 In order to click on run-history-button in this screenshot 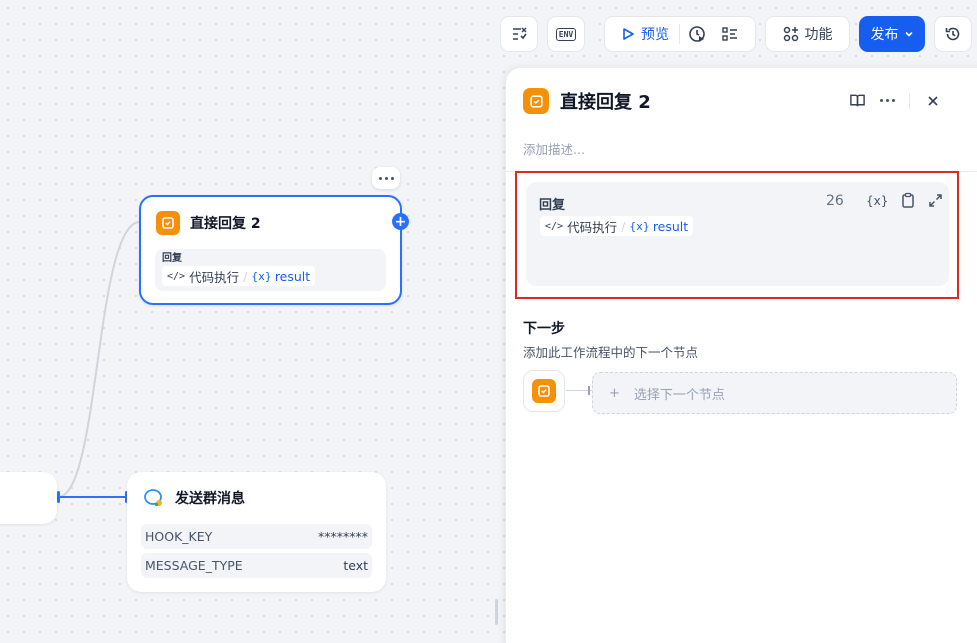, I will do `click(697, 34)`.